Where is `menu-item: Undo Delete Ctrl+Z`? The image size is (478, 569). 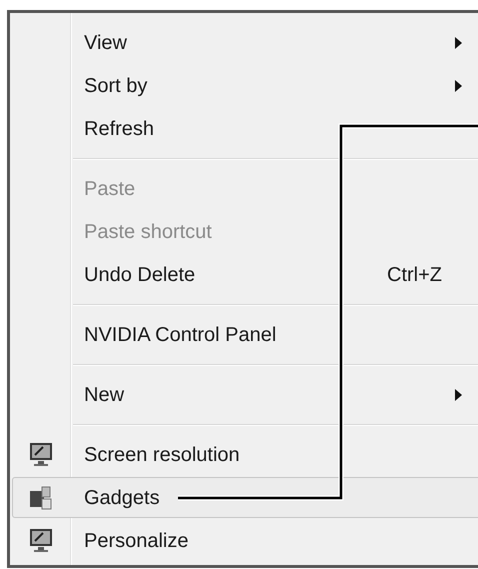
menu-item: Undo Delete Ctrl+Z is located at coordinates (245, 274).